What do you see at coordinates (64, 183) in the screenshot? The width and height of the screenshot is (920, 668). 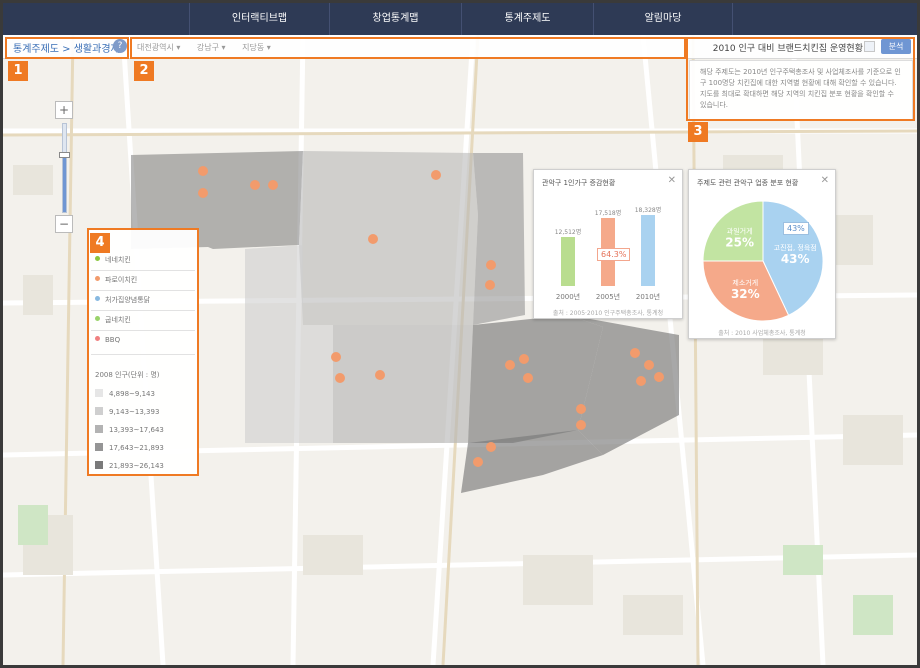 I see `zoom-level-fill` at bounding box center [64, 183].